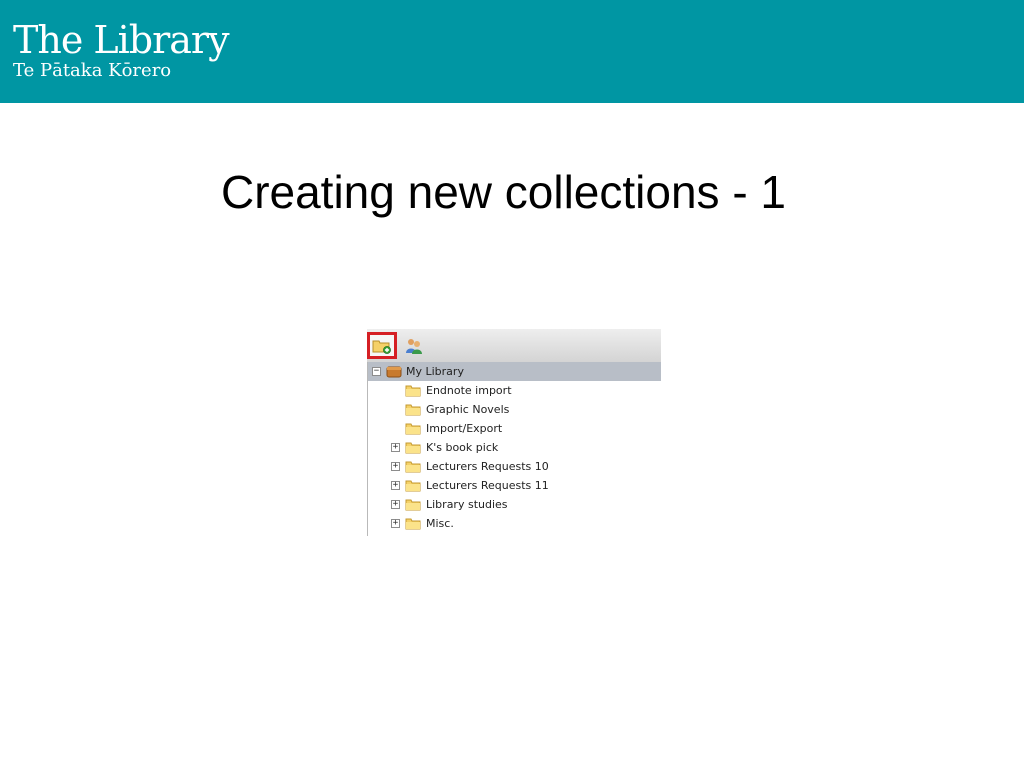  Describe the element at coordinates (514, 409) in the screenshot. I see `tree-item: Graphic Novels` at that location.